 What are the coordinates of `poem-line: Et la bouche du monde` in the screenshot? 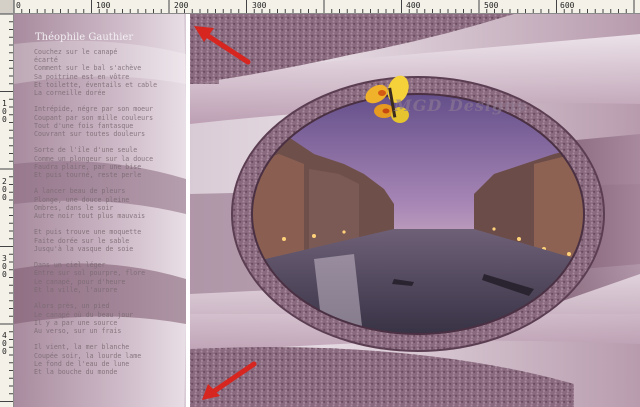 It's located at (76, 371).